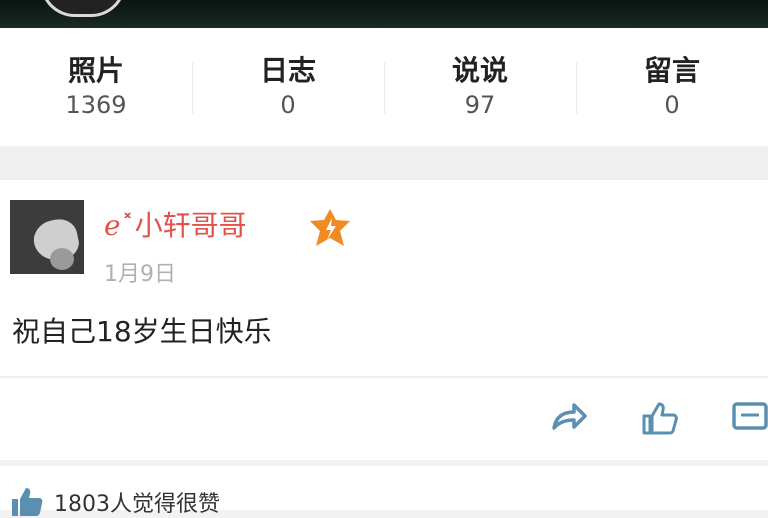  Describe the element at coordinates (671, 70) in the screenshot. I see `stat-label: 留言` at that location.